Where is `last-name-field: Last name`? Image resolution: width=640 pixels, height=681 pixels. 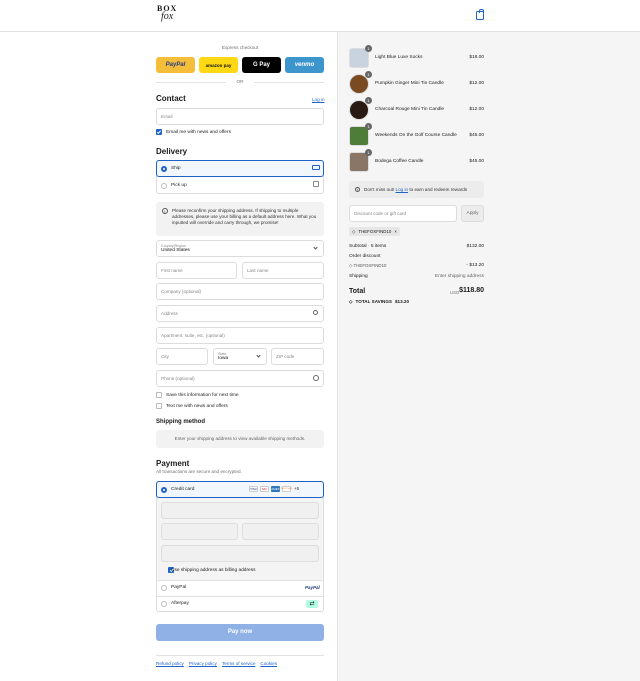
last-name-field: Last name is located at coordinates (283, 270).